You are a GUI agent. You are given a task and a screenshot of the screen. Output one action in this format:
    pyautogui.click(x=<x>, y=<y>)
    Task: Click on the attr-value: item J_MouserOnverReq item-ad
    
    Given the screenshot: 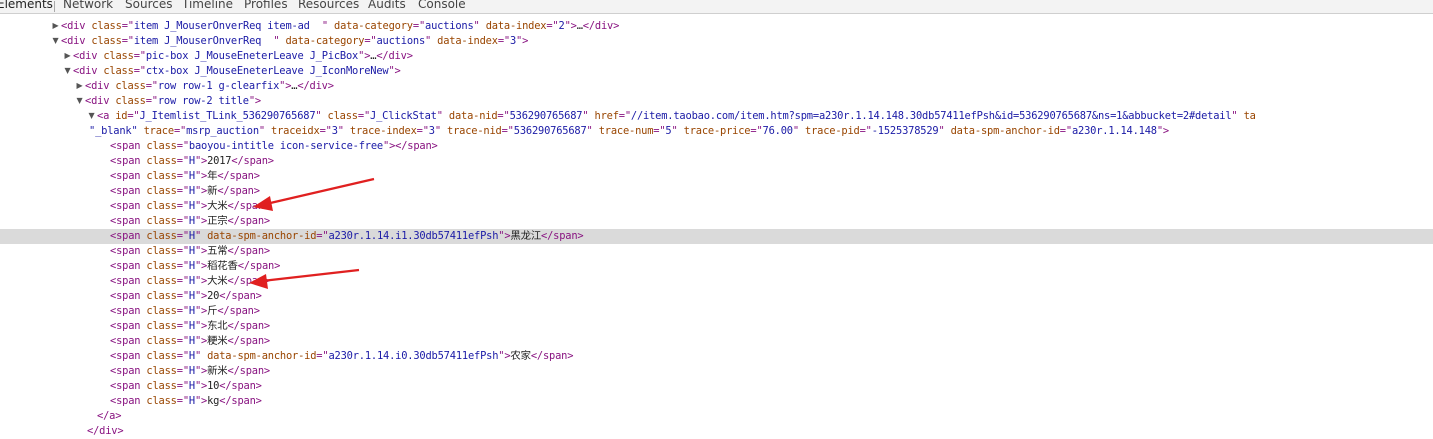 What is the action you would take?
    pyautogui.click(x=227, y=26)
    